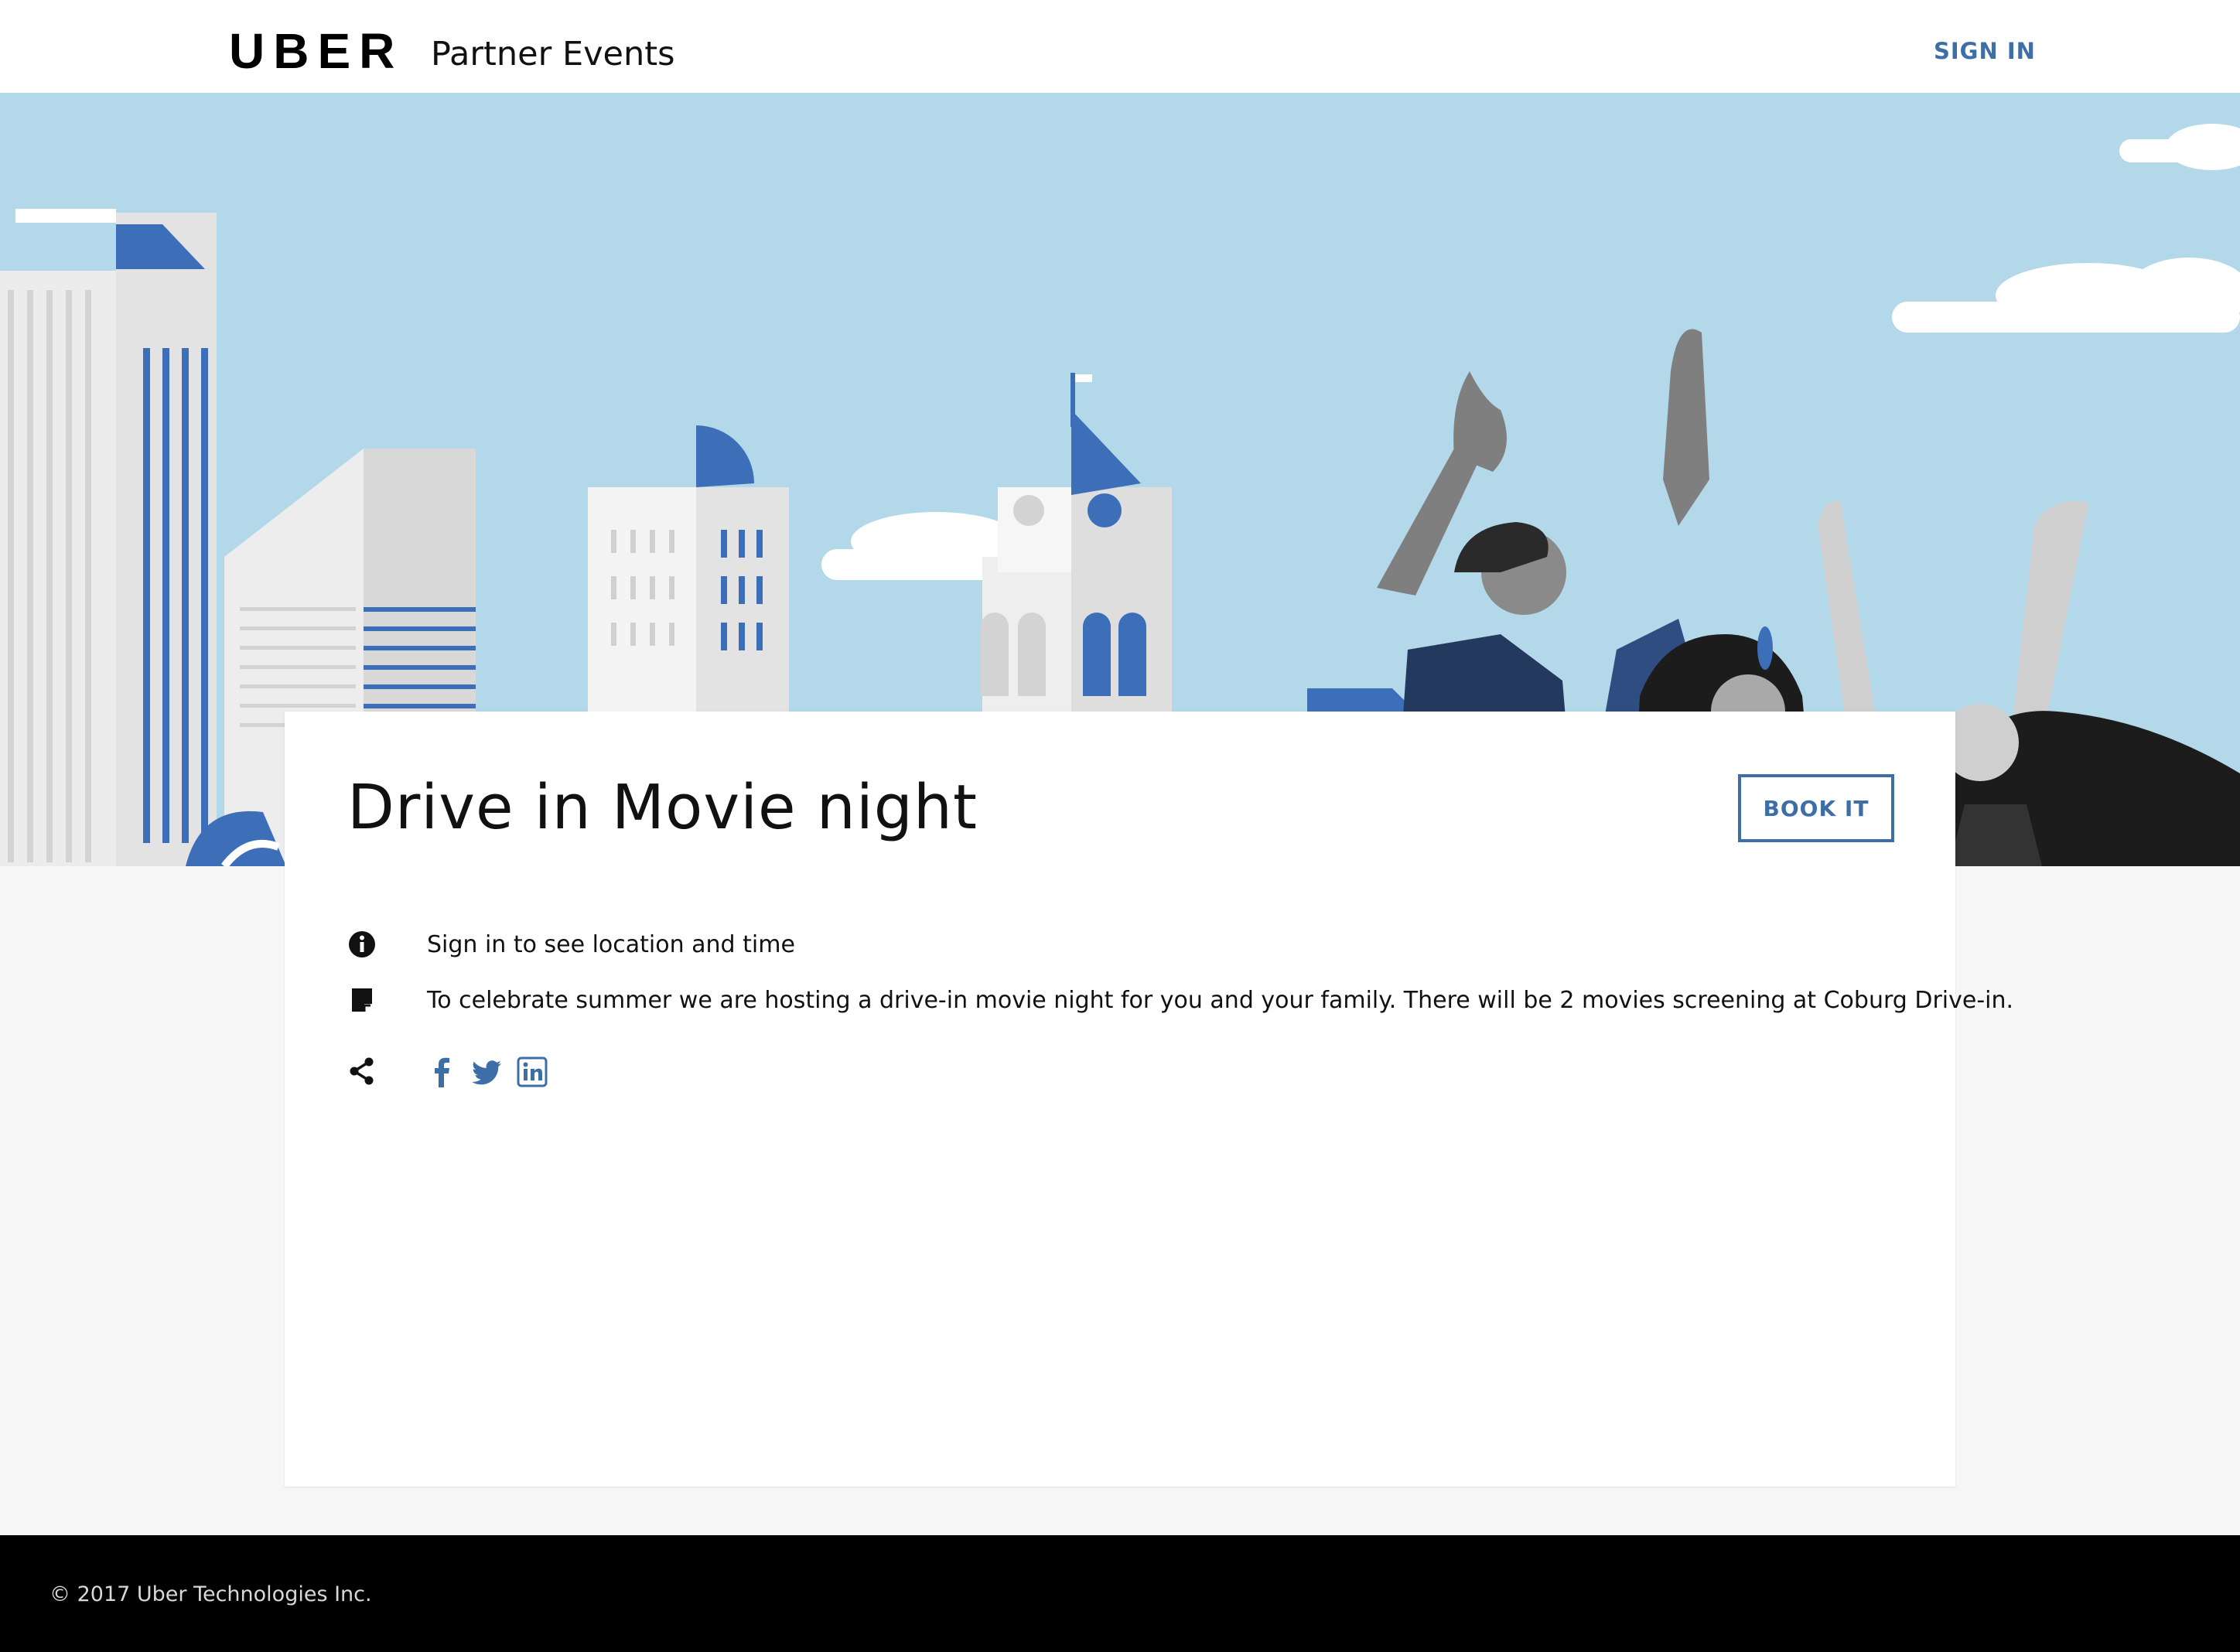 The height and width of the screenshot is (1652, 2240). I want to click on info-icon, so click(362, 944).